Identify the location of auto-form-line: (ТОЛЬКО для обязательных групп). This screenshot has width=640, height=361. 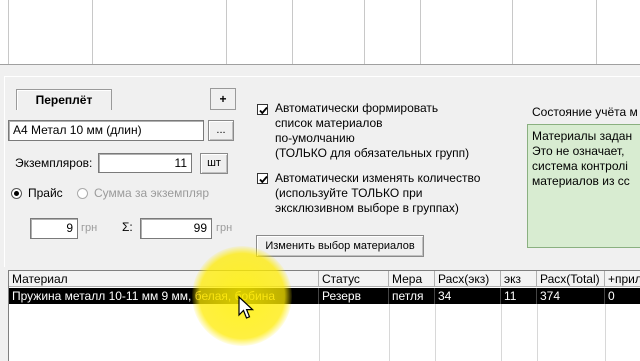
(372, 153).